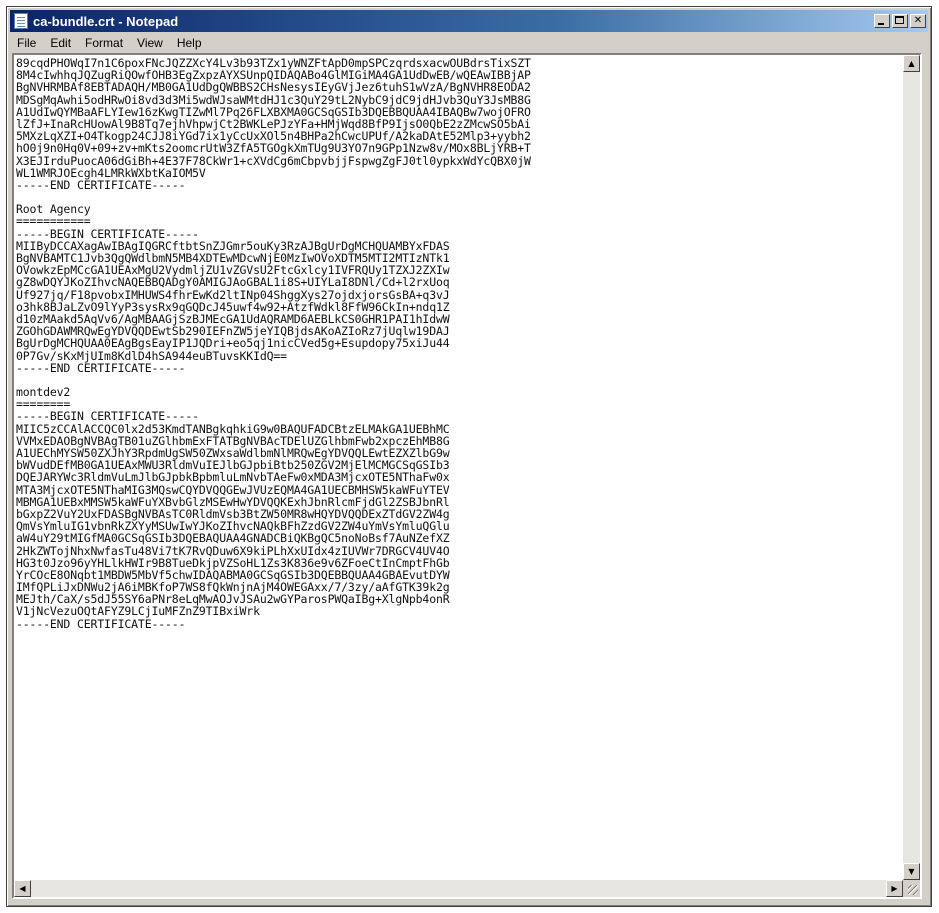 The height and width of the screenshot is (913, 939). I want to click on title-bar: ca-bundle.crt - Notepad ✕, so click(469, 21).